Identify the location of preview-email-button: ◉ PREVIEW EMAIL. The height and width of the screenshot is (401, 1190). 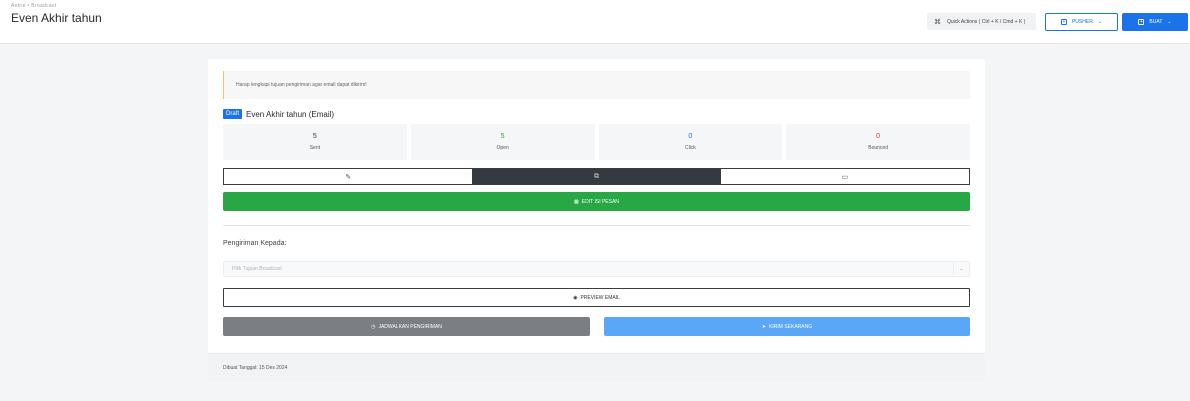
(596, 297).